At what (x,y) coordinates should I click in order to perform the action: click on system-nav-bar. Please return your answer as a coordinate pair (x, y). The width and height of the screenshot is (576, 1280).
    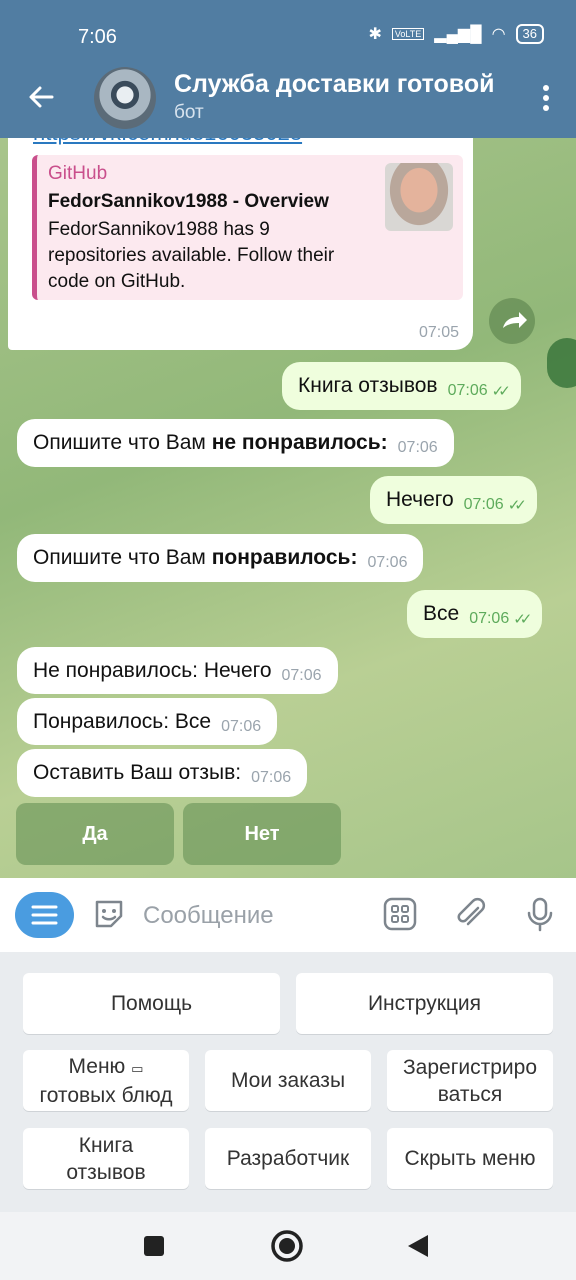
    Looking at the image, I should click on (288, 1246).